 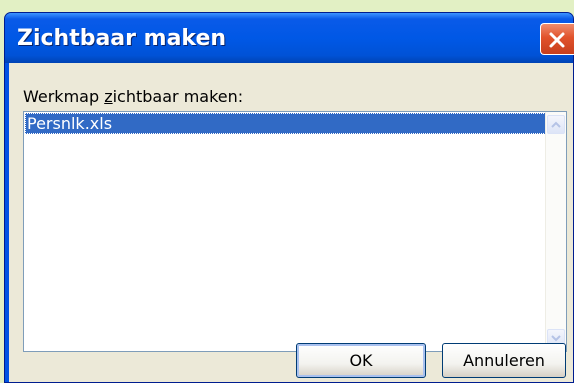 I want to click on chevron-up-icon, so click(x=556, y=124).